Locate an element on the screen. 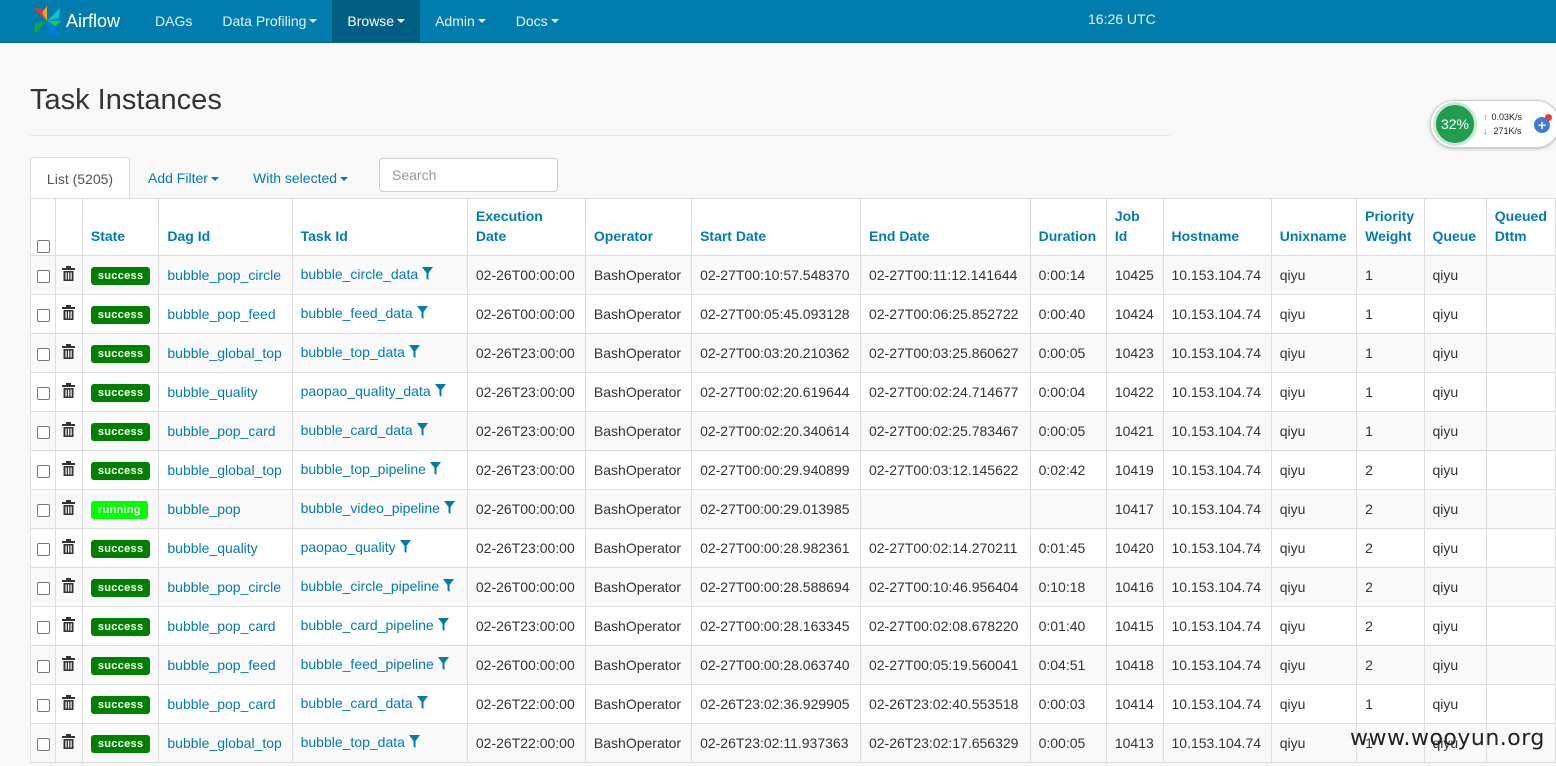  add-filter-button: Add Filter is located at coordinates (183, 178).